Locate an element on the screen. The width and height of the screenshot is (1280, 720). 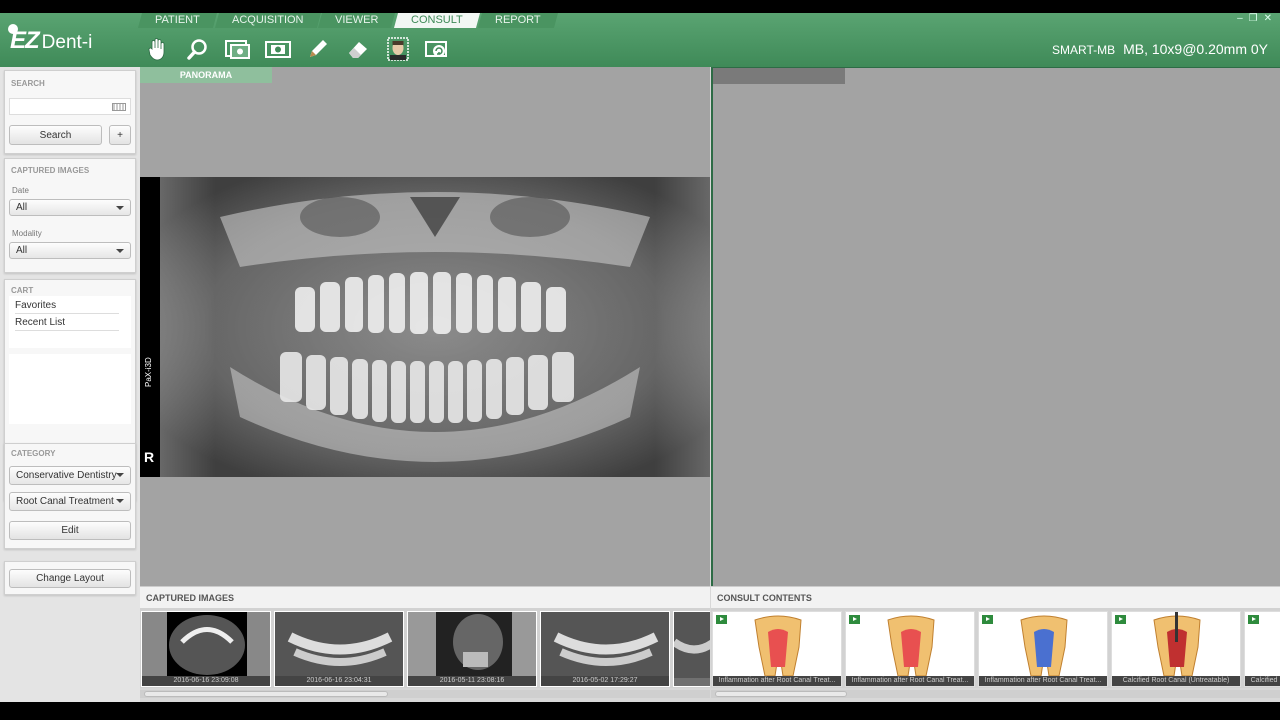
date-select: All is located at coordinates (70, 207).